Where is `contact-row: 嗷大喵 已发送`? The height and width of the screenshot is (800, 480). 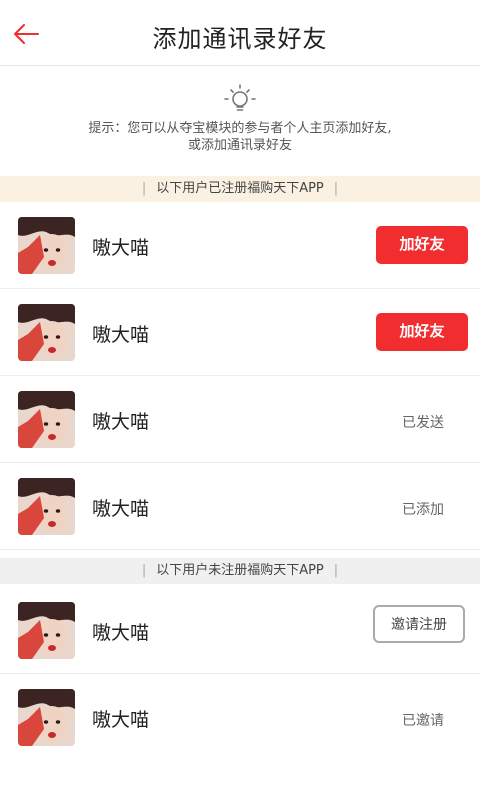
contact-row: 嗷大喵 已发送 is located at coordinates (240, 419).